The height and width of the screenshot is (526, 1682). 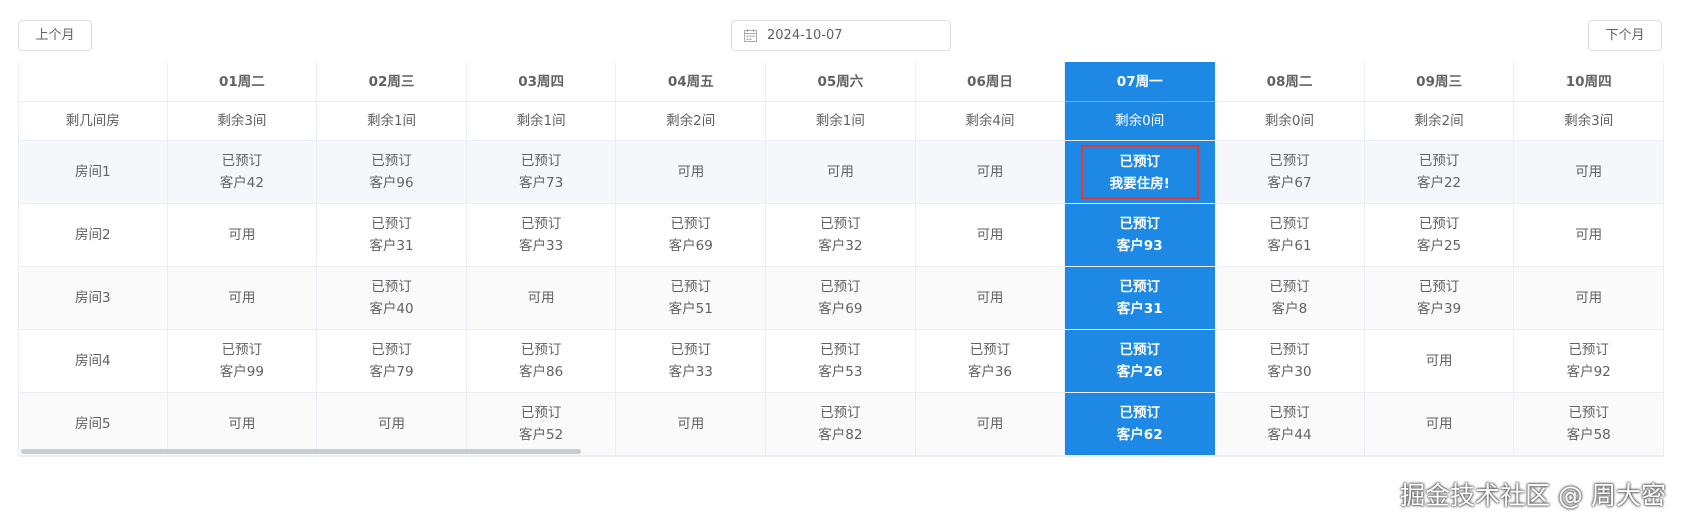 What do you see at coordinates (1439, 298) in the screenshot?
I see `booking-cell: 已预订客户39` at bounding box center [1439, 298].